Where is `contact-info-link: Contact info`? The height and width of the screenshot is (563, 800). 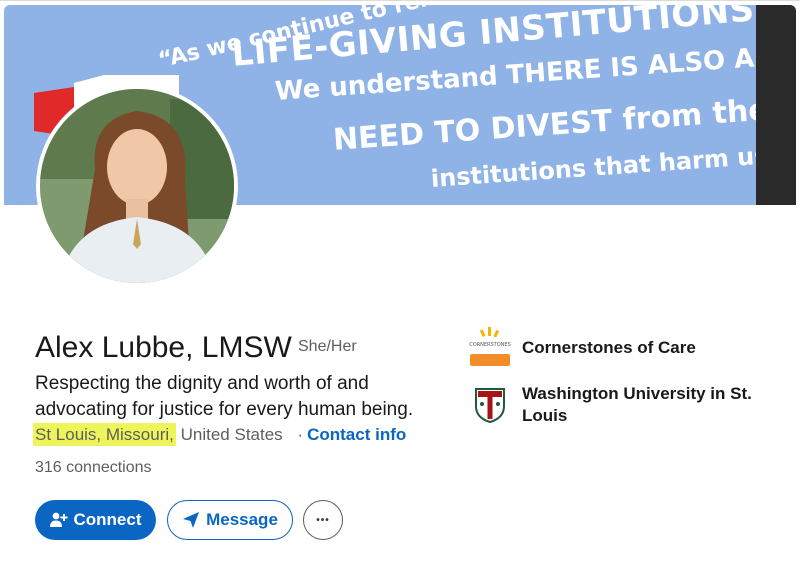 contact-info-link: Contact info is located at coordinates (356, 434).